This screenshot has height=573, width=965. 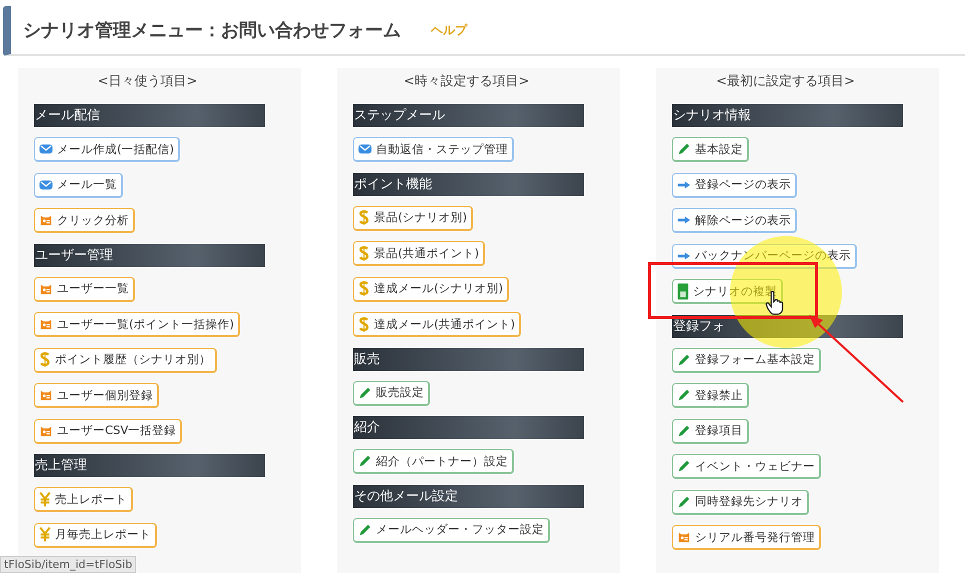 I want to click on menu-button: ユーザー一覧(ポイント一括操作), so click(x=137, y=324).